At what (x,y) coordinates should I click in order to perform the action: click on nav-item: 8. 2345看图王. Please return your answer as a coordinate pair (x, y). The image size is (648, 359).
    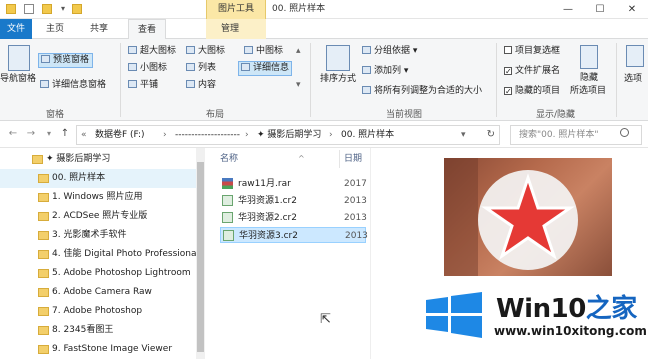
    Looking at the image, I should click on (102, 330).